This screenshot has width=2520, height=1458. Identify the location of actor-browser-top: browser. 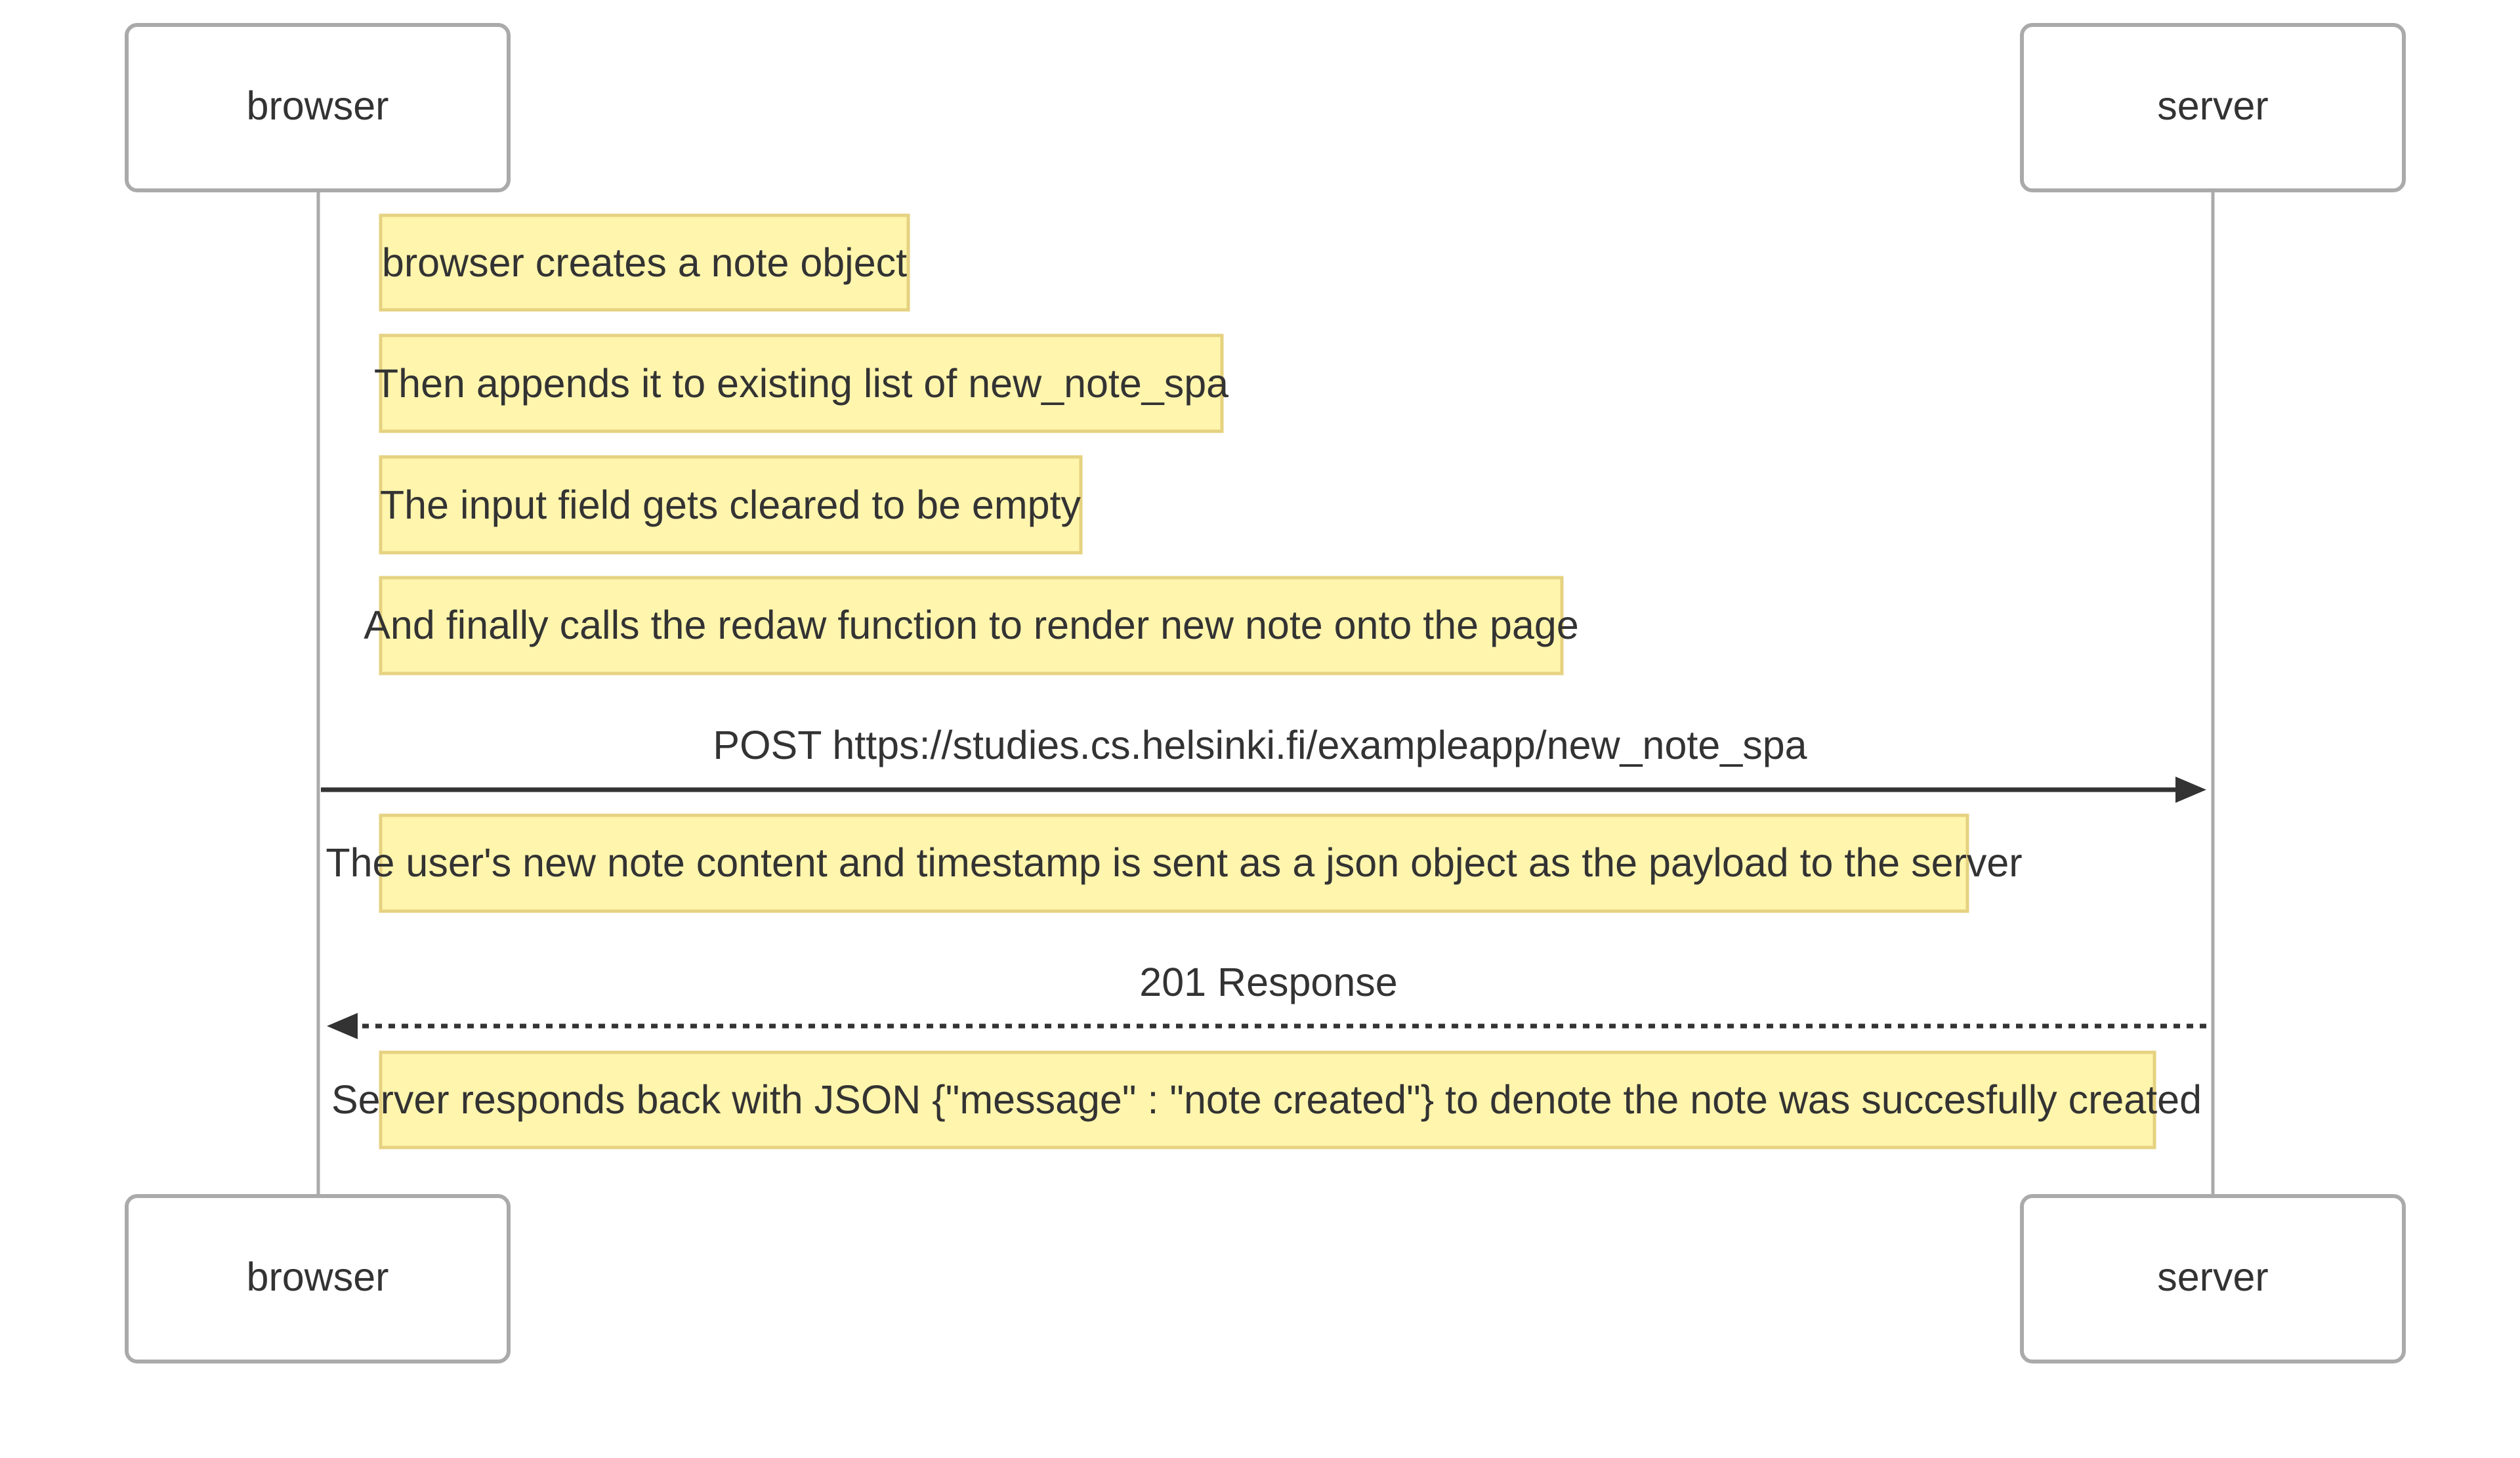
(318, 107).